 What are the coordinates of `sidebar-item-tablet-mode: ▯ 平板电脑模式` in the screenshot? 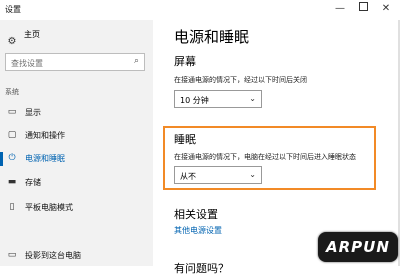 It's located at (76, 208).